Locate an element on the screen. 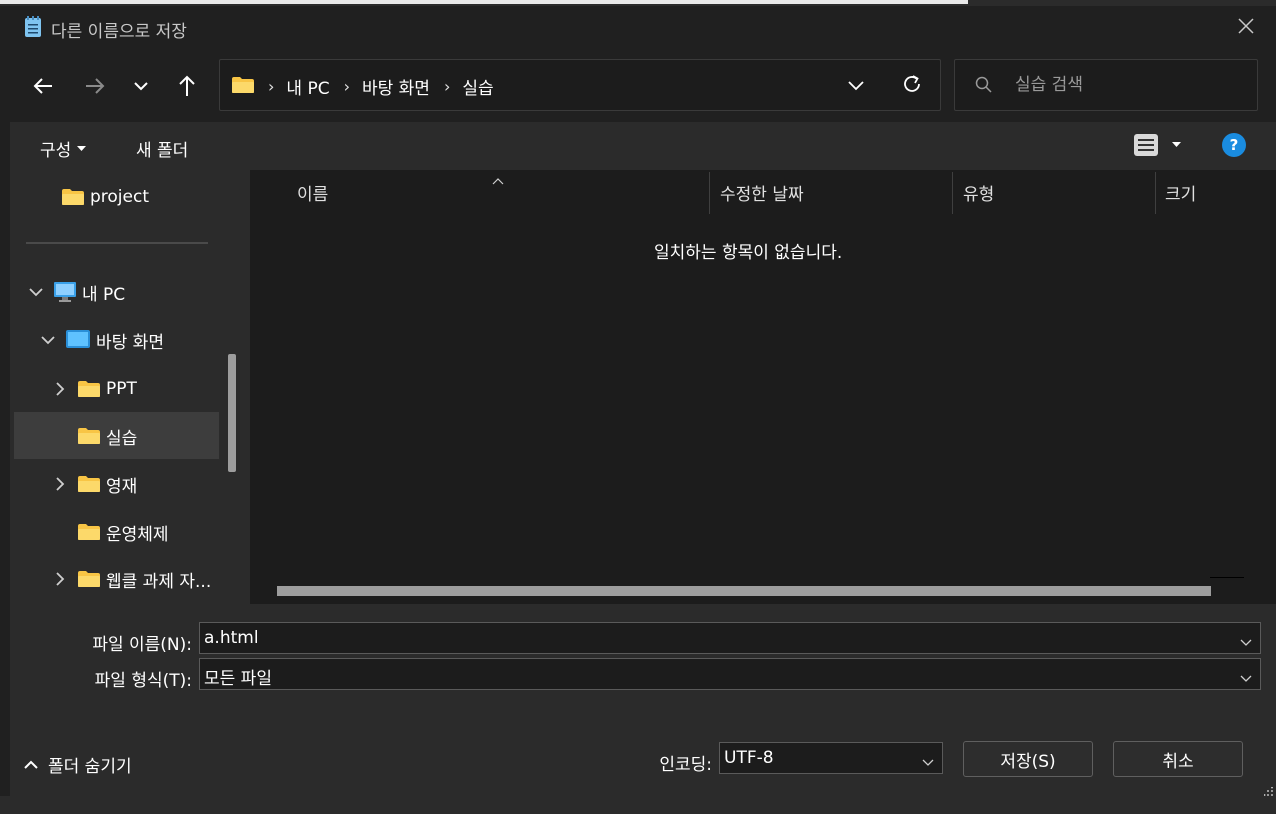 The image size is (1276, 814). tree-item-label: project is located at coordinates (120, 197).